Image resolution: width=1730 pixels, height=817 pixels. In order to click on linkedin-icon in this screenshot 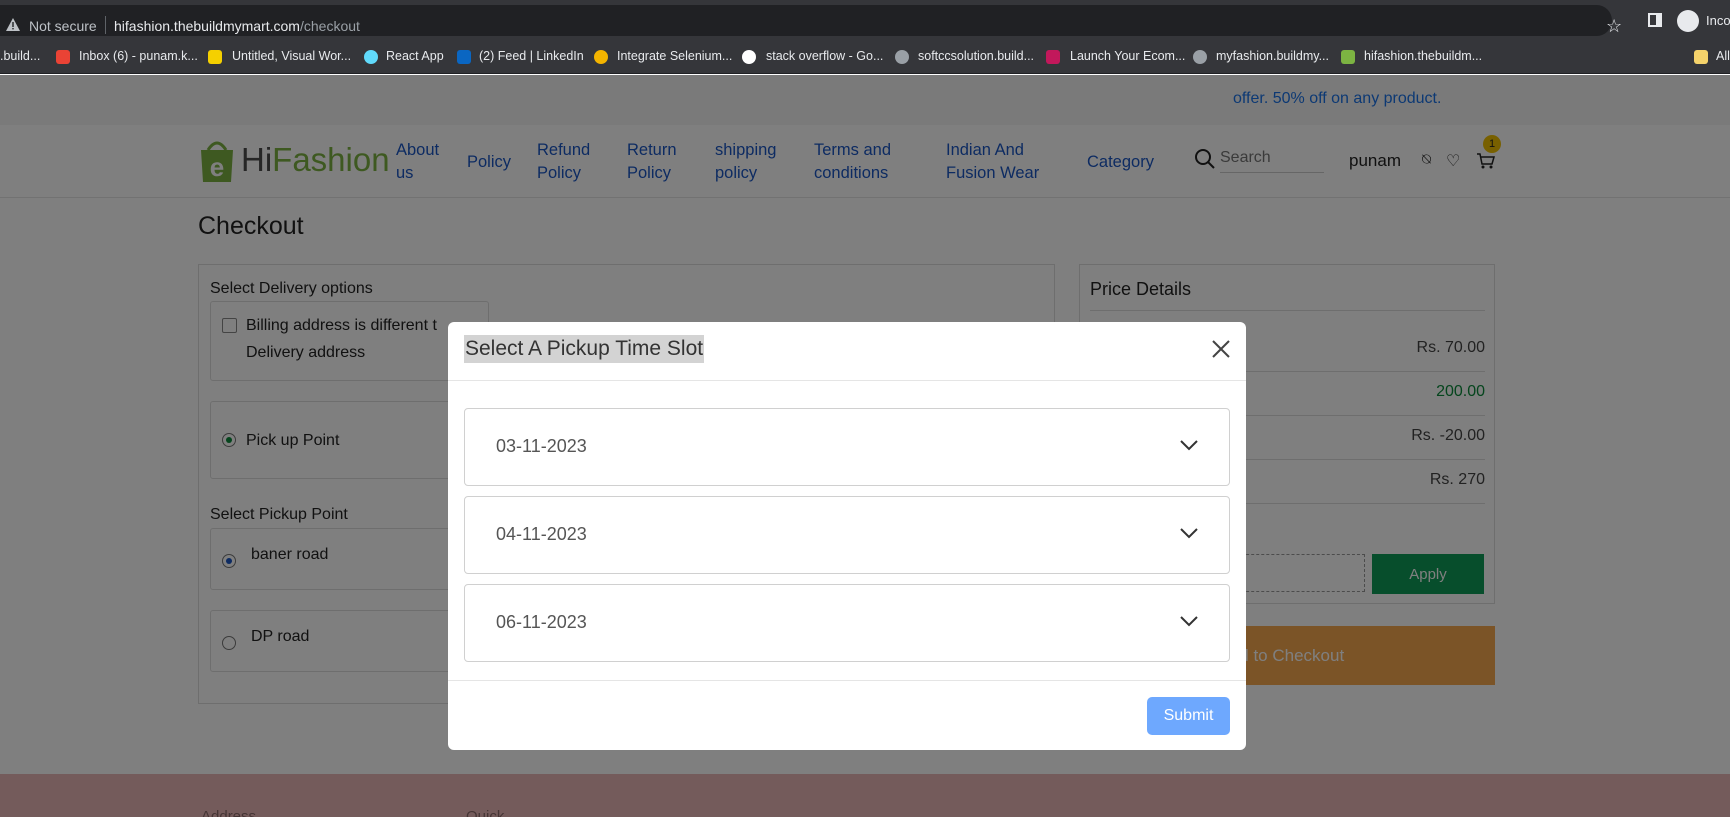, I will do `click(464, 57)`.